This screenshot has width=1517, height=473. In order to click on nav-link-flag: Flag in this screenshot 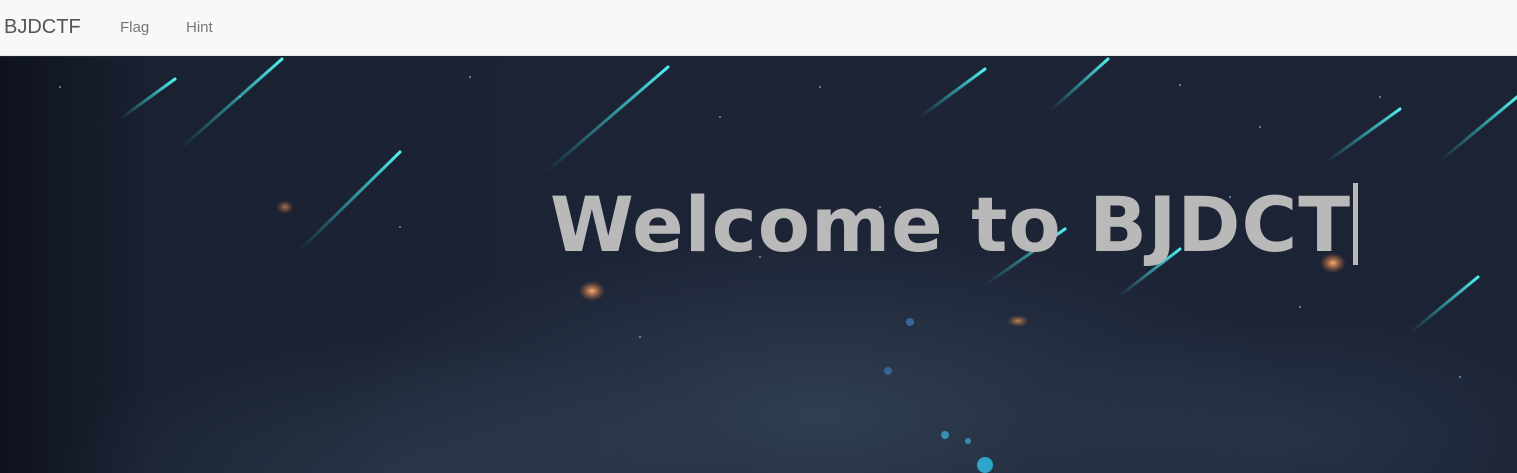, I will do `click(134, 28)`.